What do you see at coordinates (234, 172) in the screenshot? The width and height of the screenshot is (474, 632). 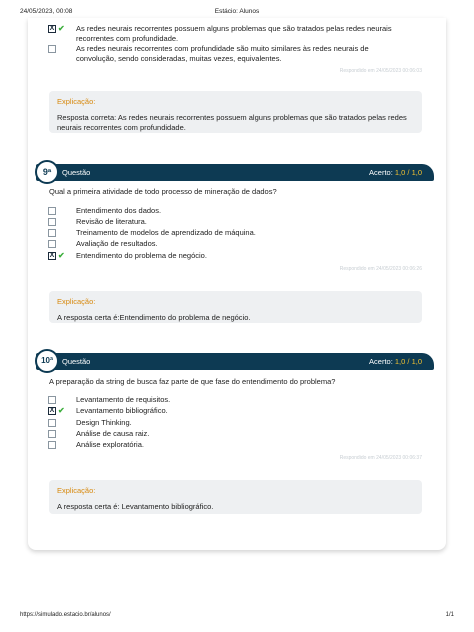 I see `question-header-9: 9ª Questão Acerto: 1,0 / 1,0` at bounding box center [234, 172].